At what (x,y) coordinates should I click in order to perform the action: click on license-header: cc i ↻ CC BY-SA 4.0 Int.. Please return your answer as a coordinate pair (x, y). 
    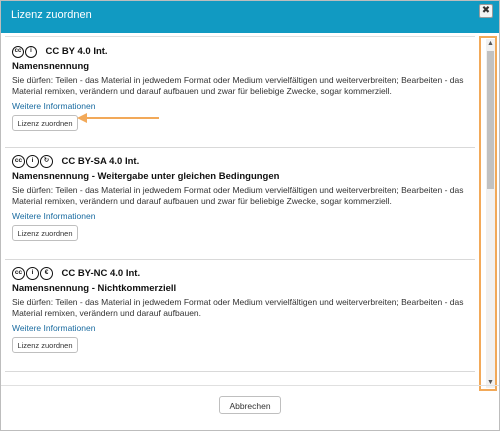
    Looking at the image, I should click on (76, 161).